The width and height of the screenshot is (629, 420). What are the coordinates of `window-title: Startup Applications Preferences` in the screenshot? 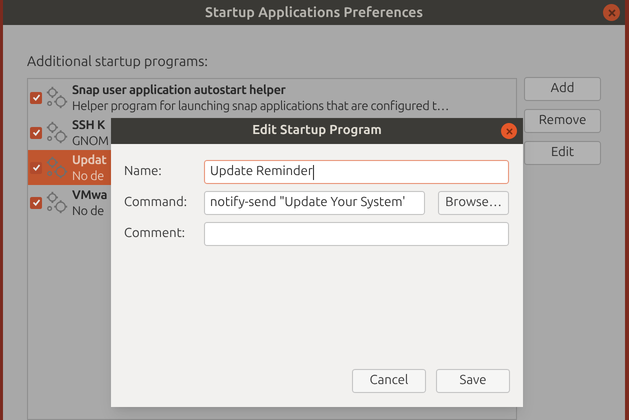 It's located at (314, 12).